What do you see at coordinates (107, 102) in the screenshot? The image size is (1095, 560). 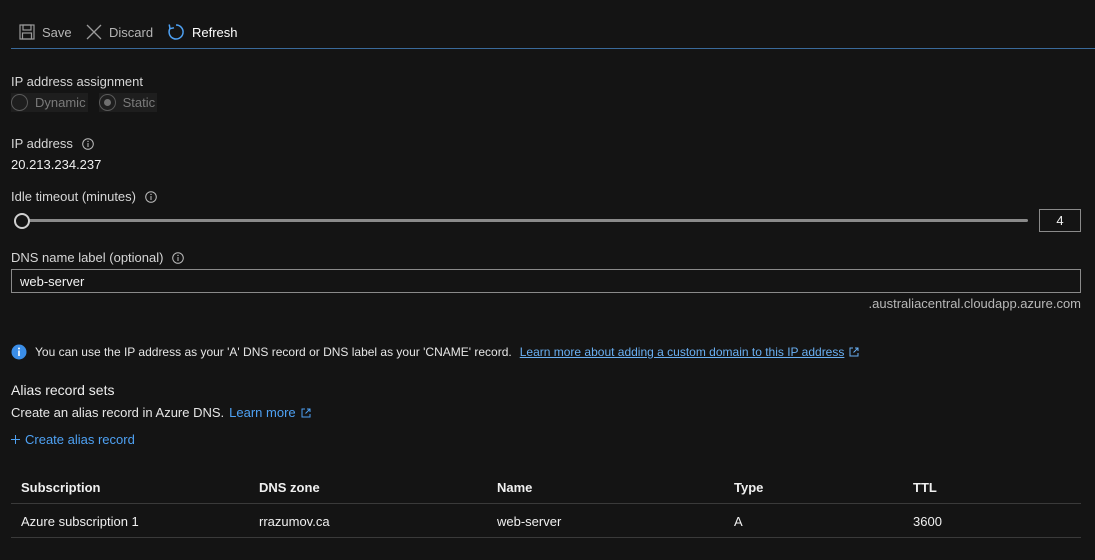 I see `radio-circle-static` at bounding box center [107, 102].